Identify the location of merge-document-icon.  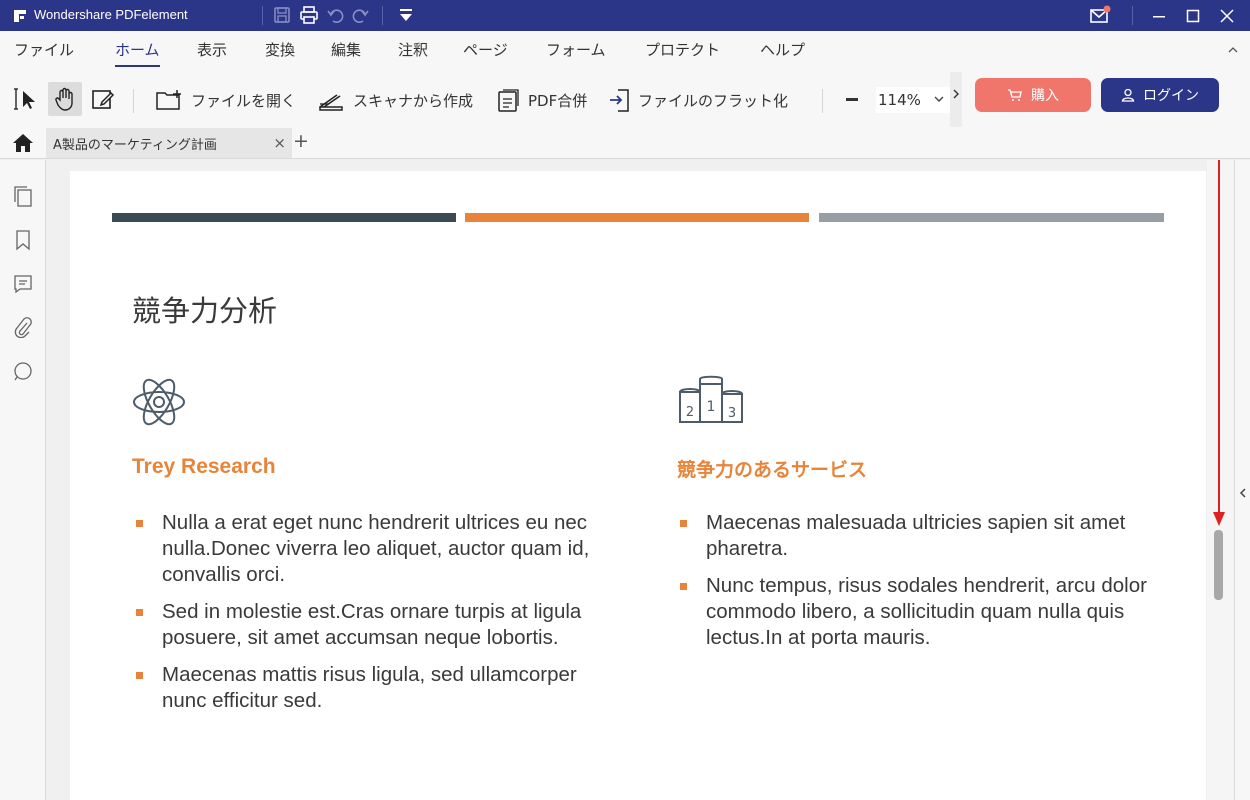
(508, 100).